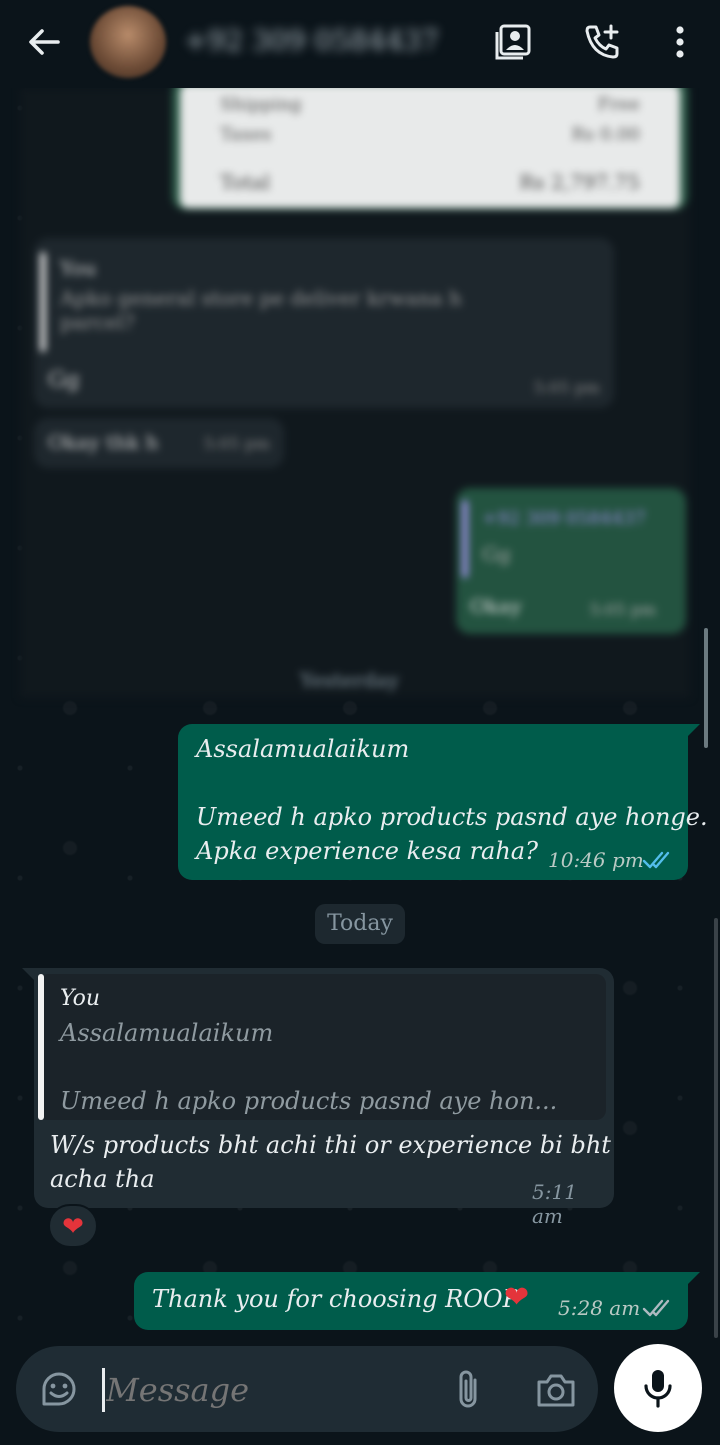 The width and height of the screenshot is (720, 1445). What do you see at coordinates (517, 1297) in the screenshot?
I see `heart-emoji: ❤` at bounding box center [517, 1297].